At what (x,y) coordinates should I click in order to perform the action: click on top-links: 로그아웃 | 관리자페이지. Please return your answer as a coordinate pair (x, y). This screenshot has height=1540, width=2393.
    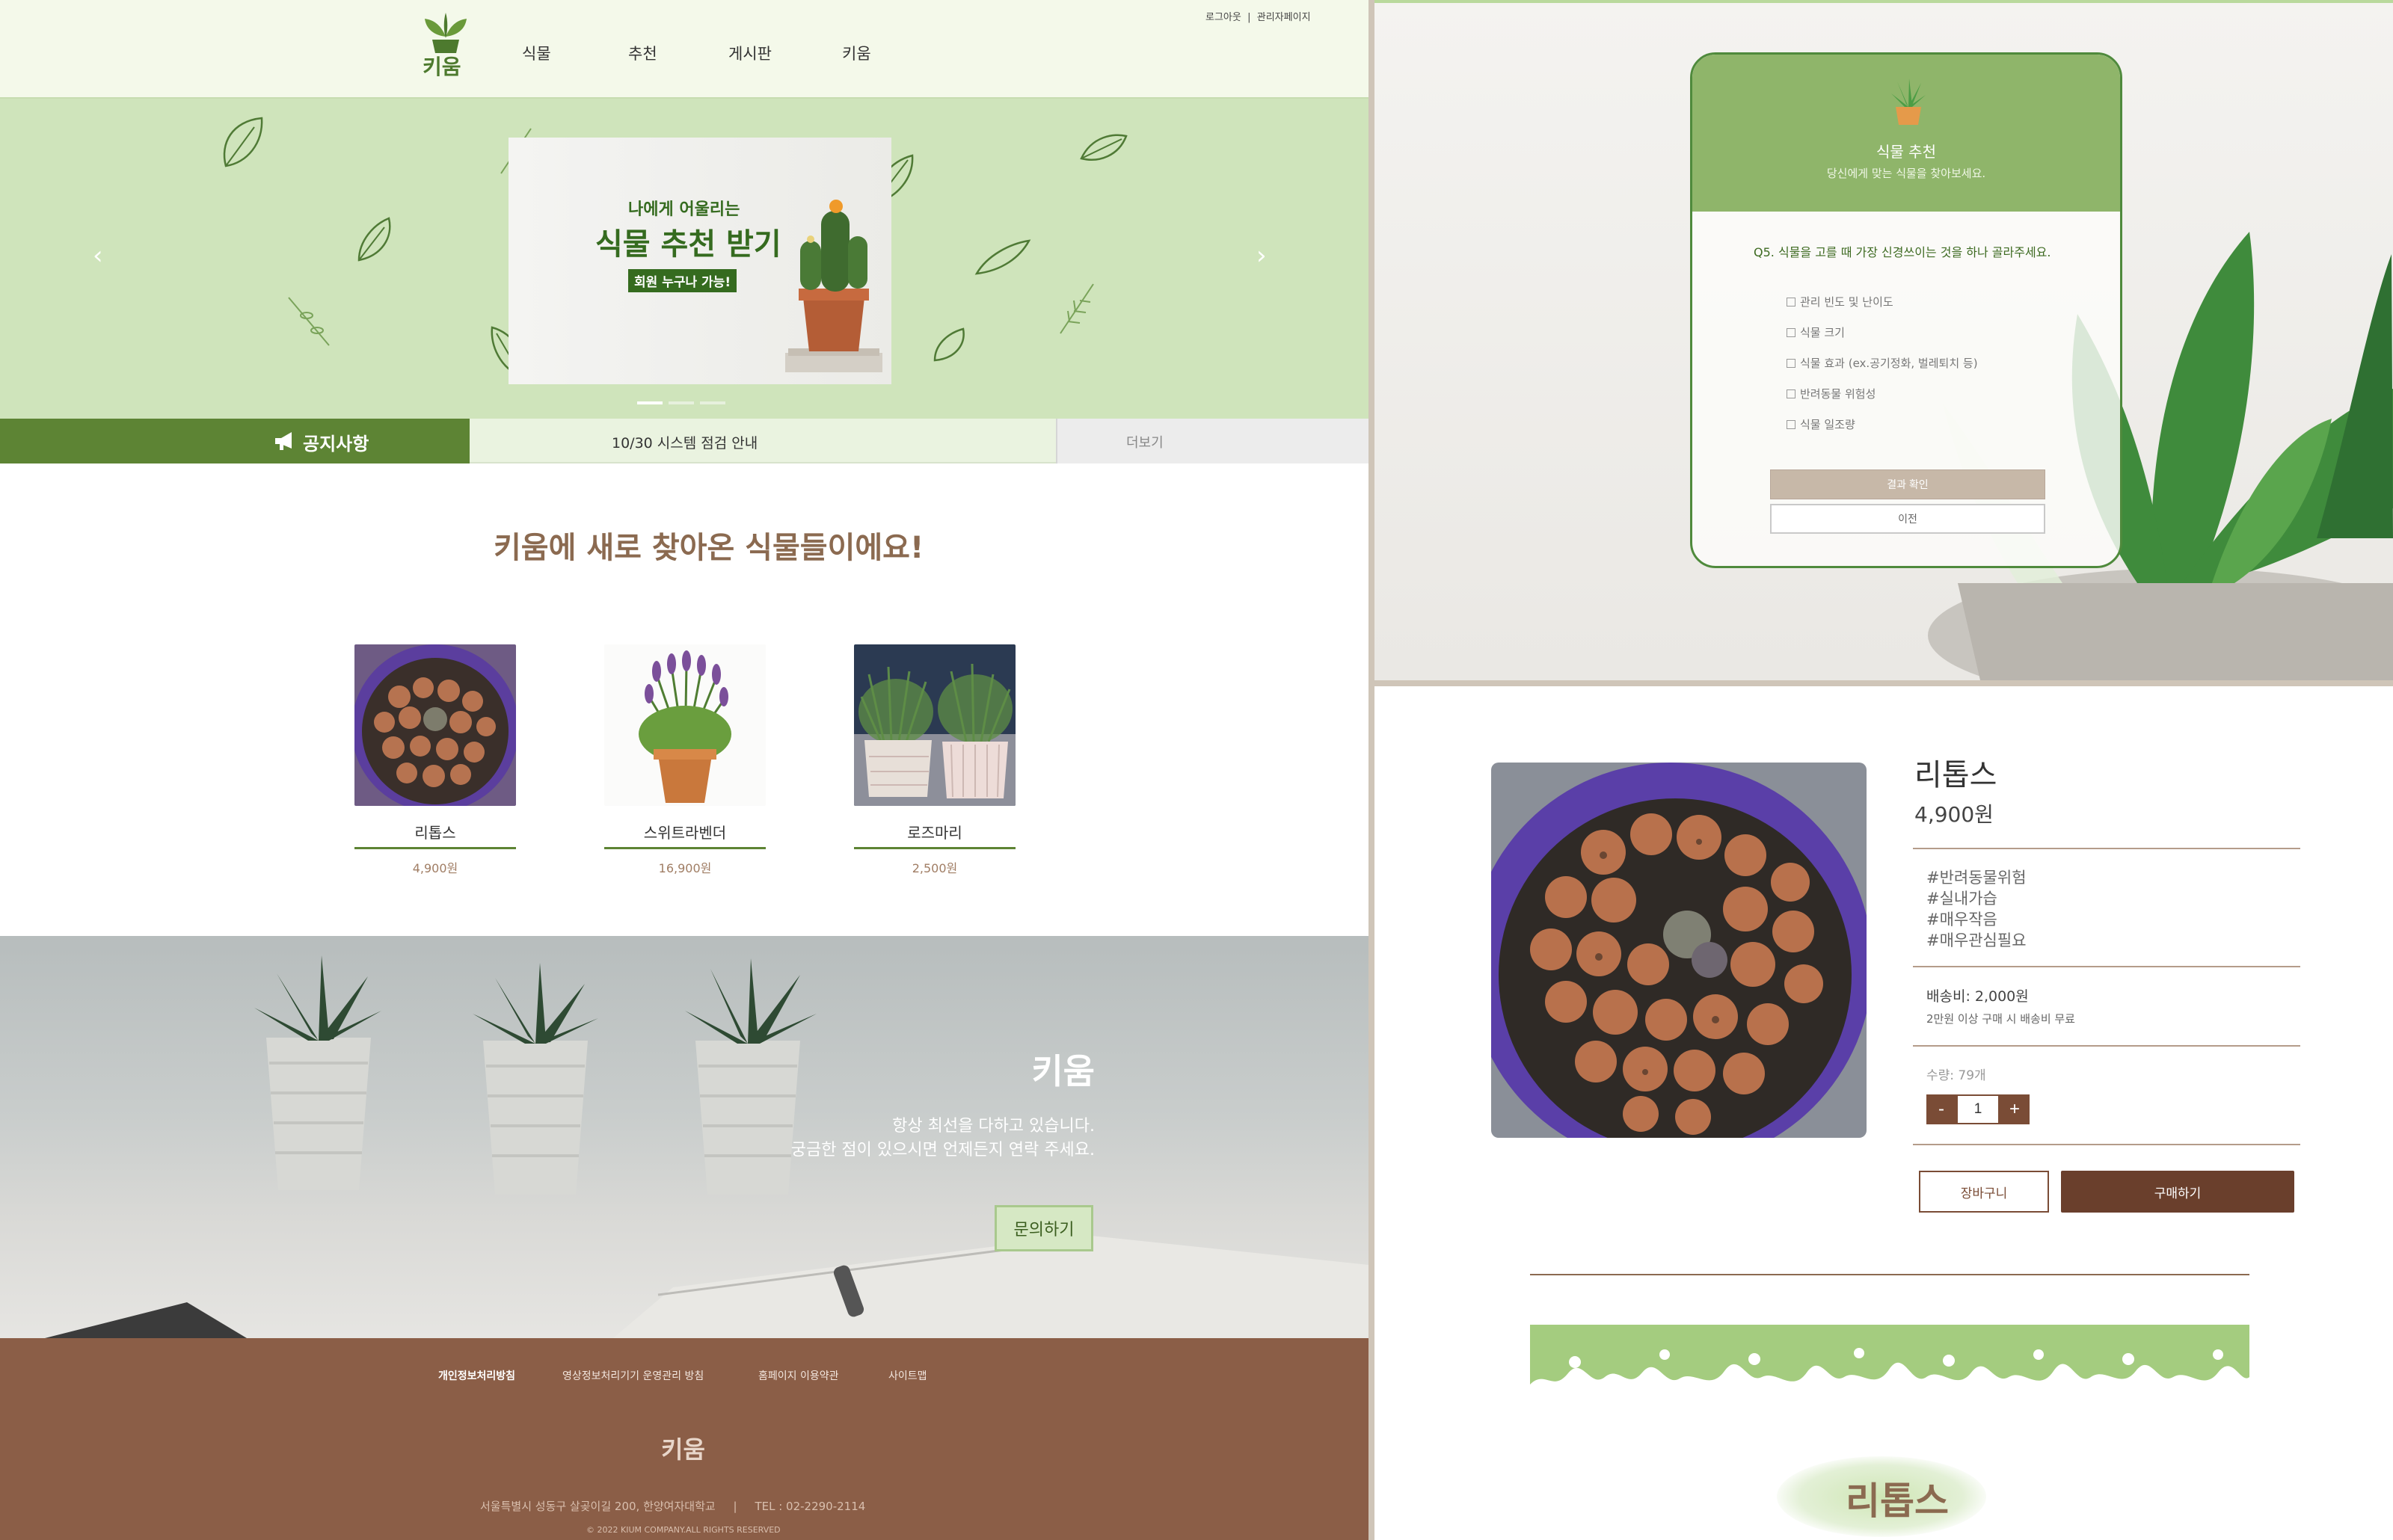
    Looking at the image, I should click on (1258, 16).